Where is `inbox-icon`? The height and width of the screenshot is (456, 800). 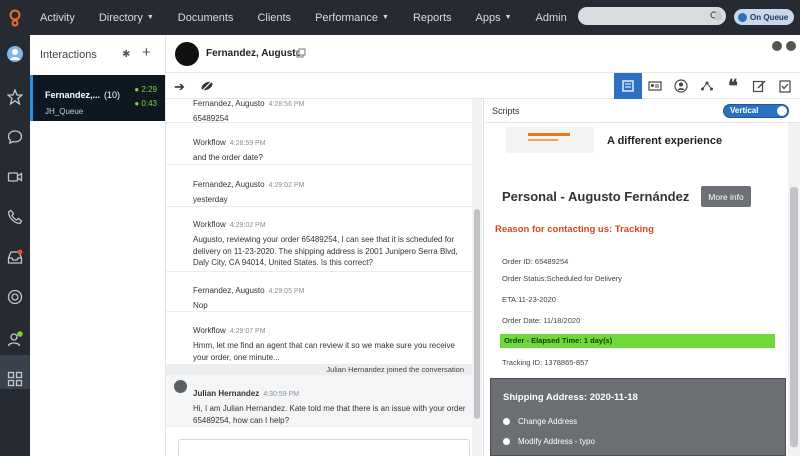
inbox-icon is located at coordinates (15, 257).